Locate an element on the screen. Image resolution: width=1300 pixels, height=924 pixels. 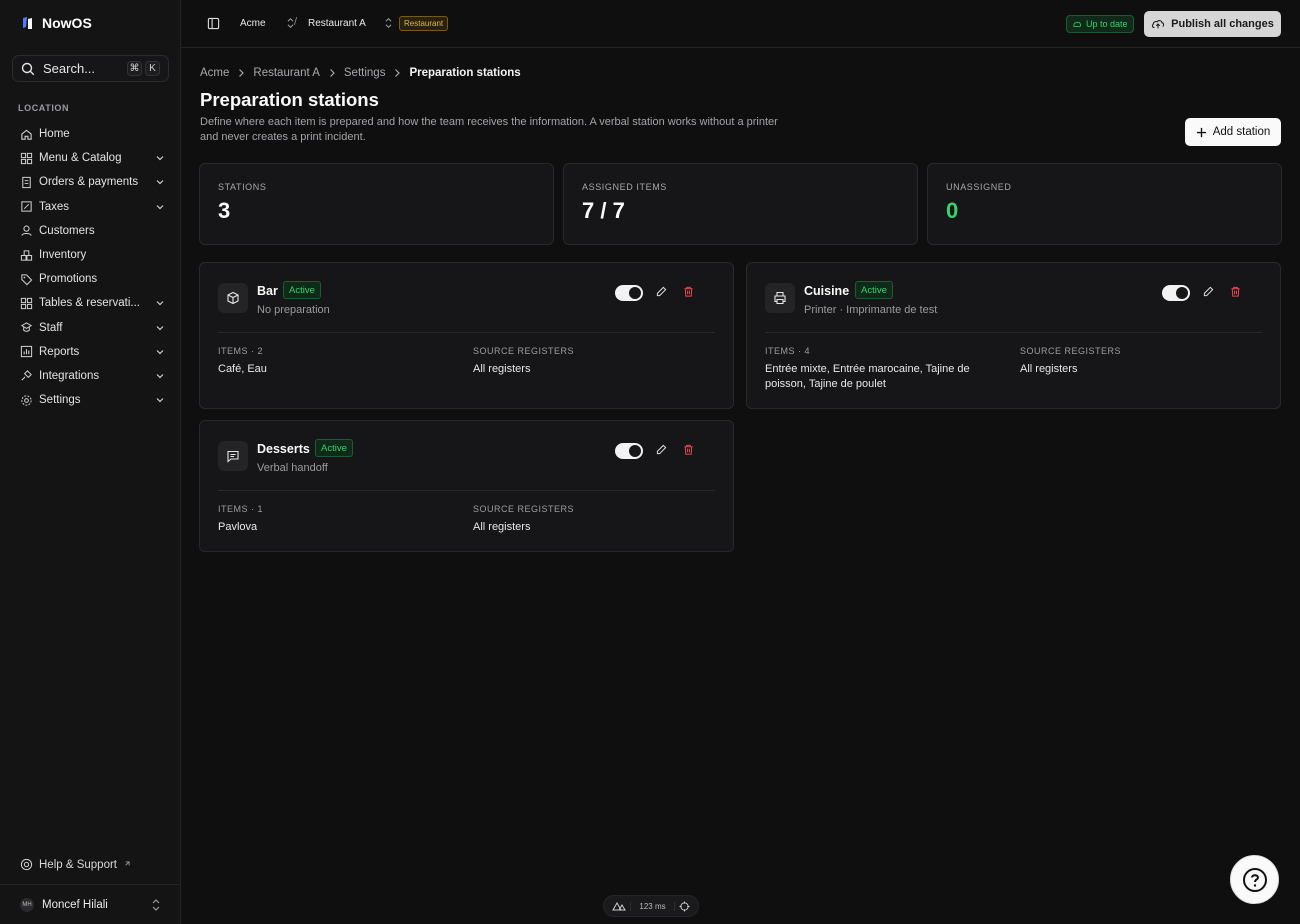
help-fab-button is located at coordinates (1254, 879).